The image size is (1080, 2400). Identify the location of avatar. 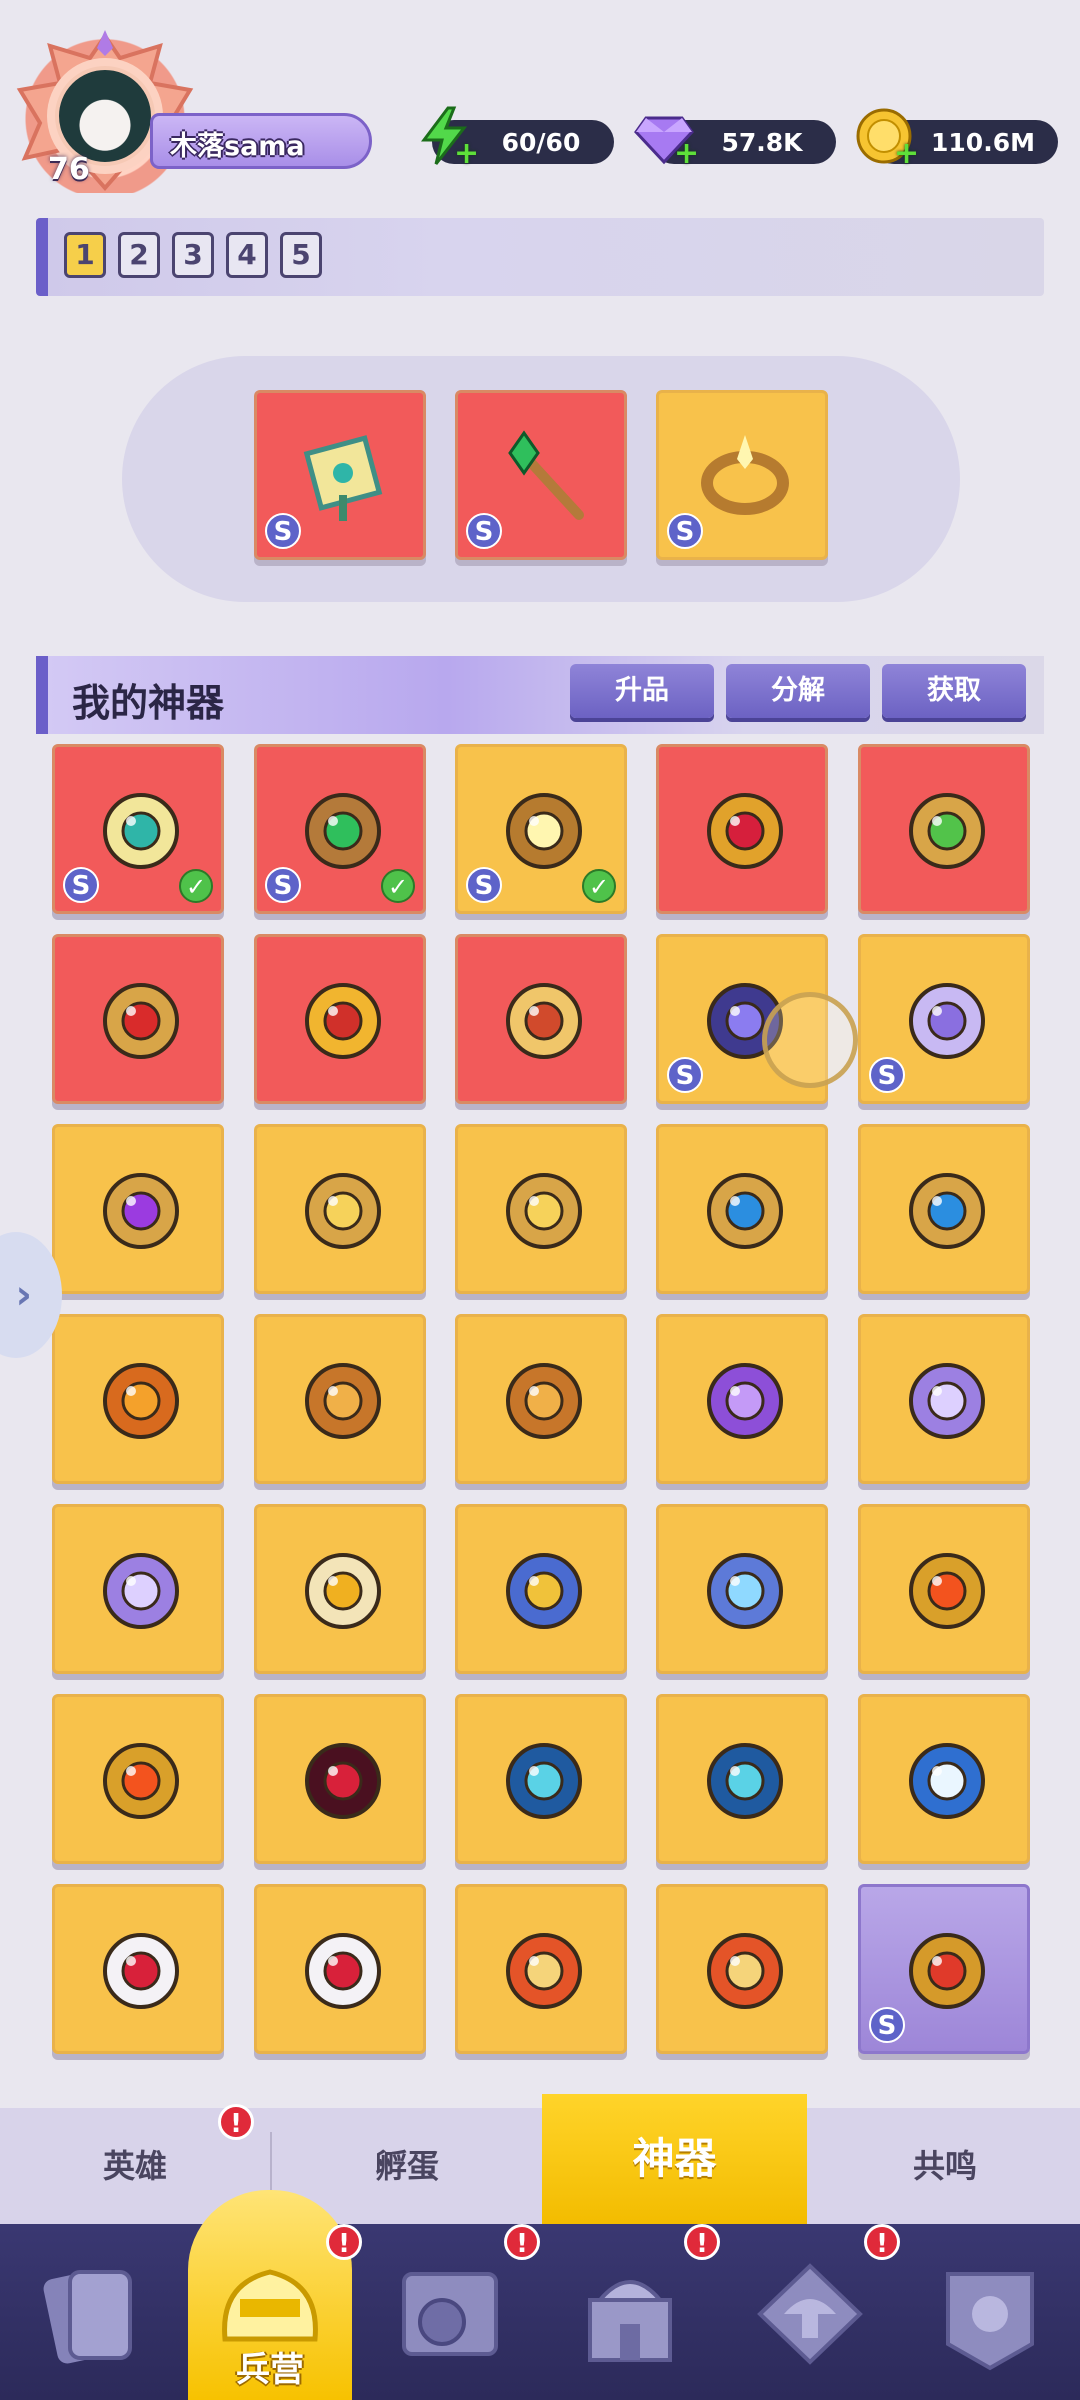
(105, 116).